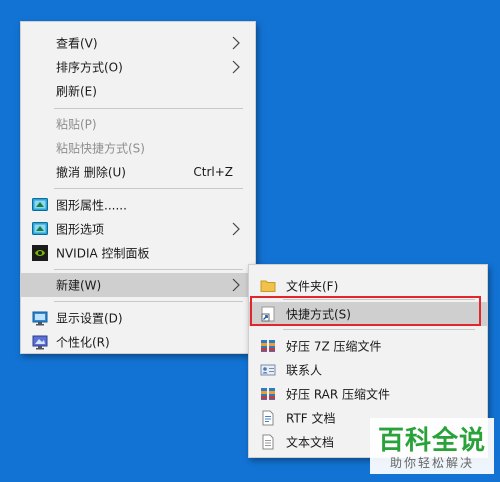  What do you see at coordinates (89, 318) in the screenshot?
I see `menu-item-label: 显示设置(D)` at bounding box center [89, 318].